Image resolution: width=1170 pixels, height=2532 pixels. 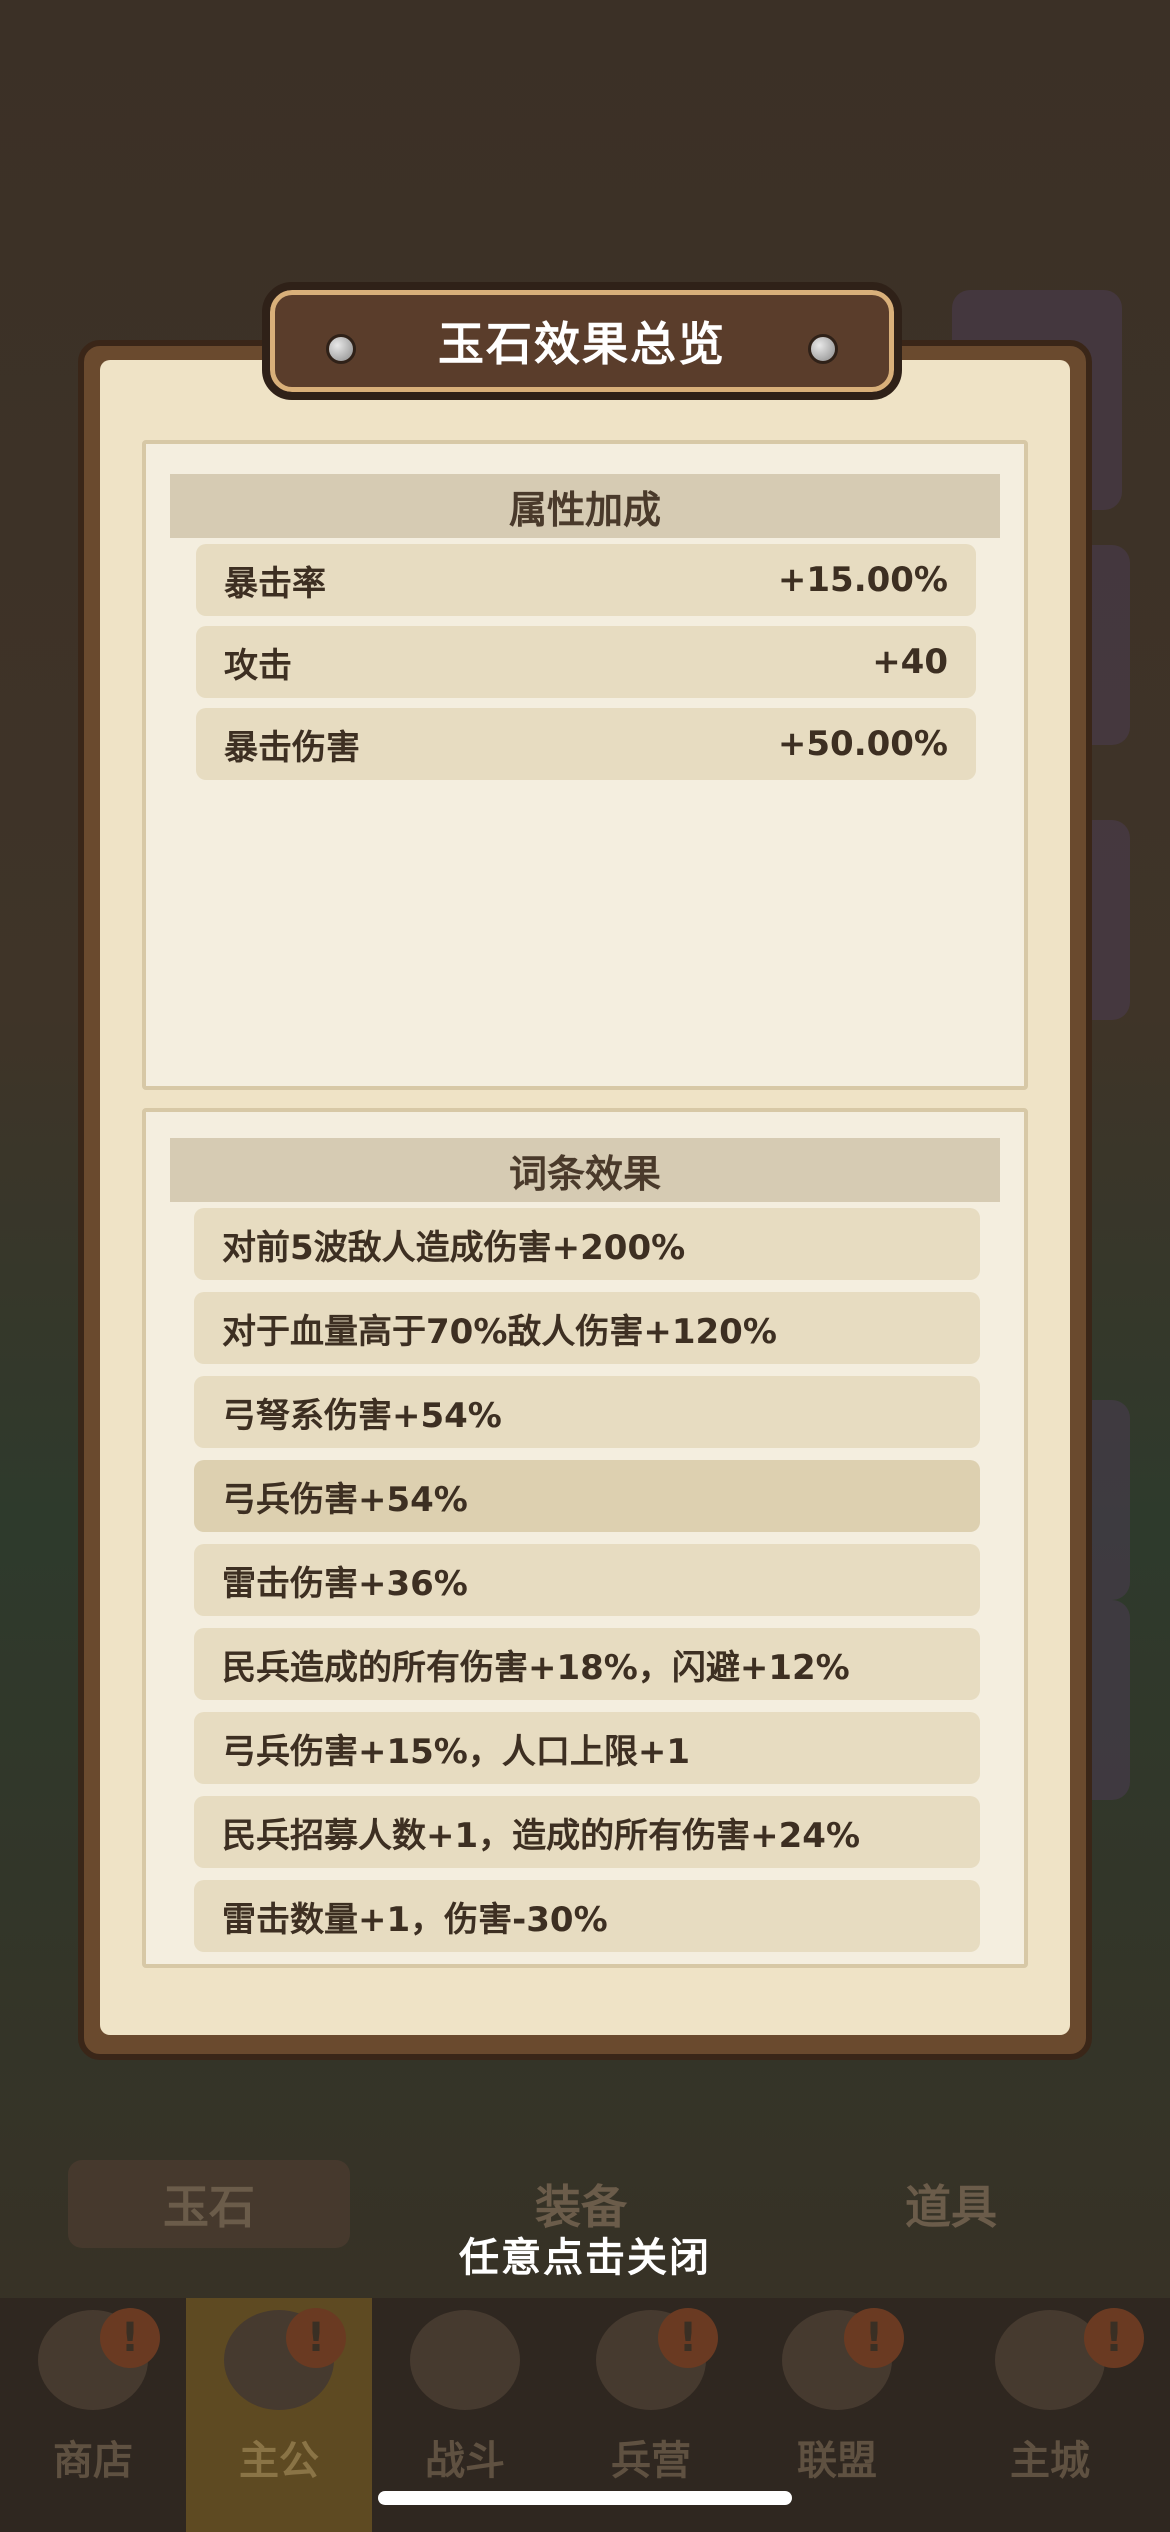 I want to click on nav-city: 主城 !, so click(x=1050, y=2415).